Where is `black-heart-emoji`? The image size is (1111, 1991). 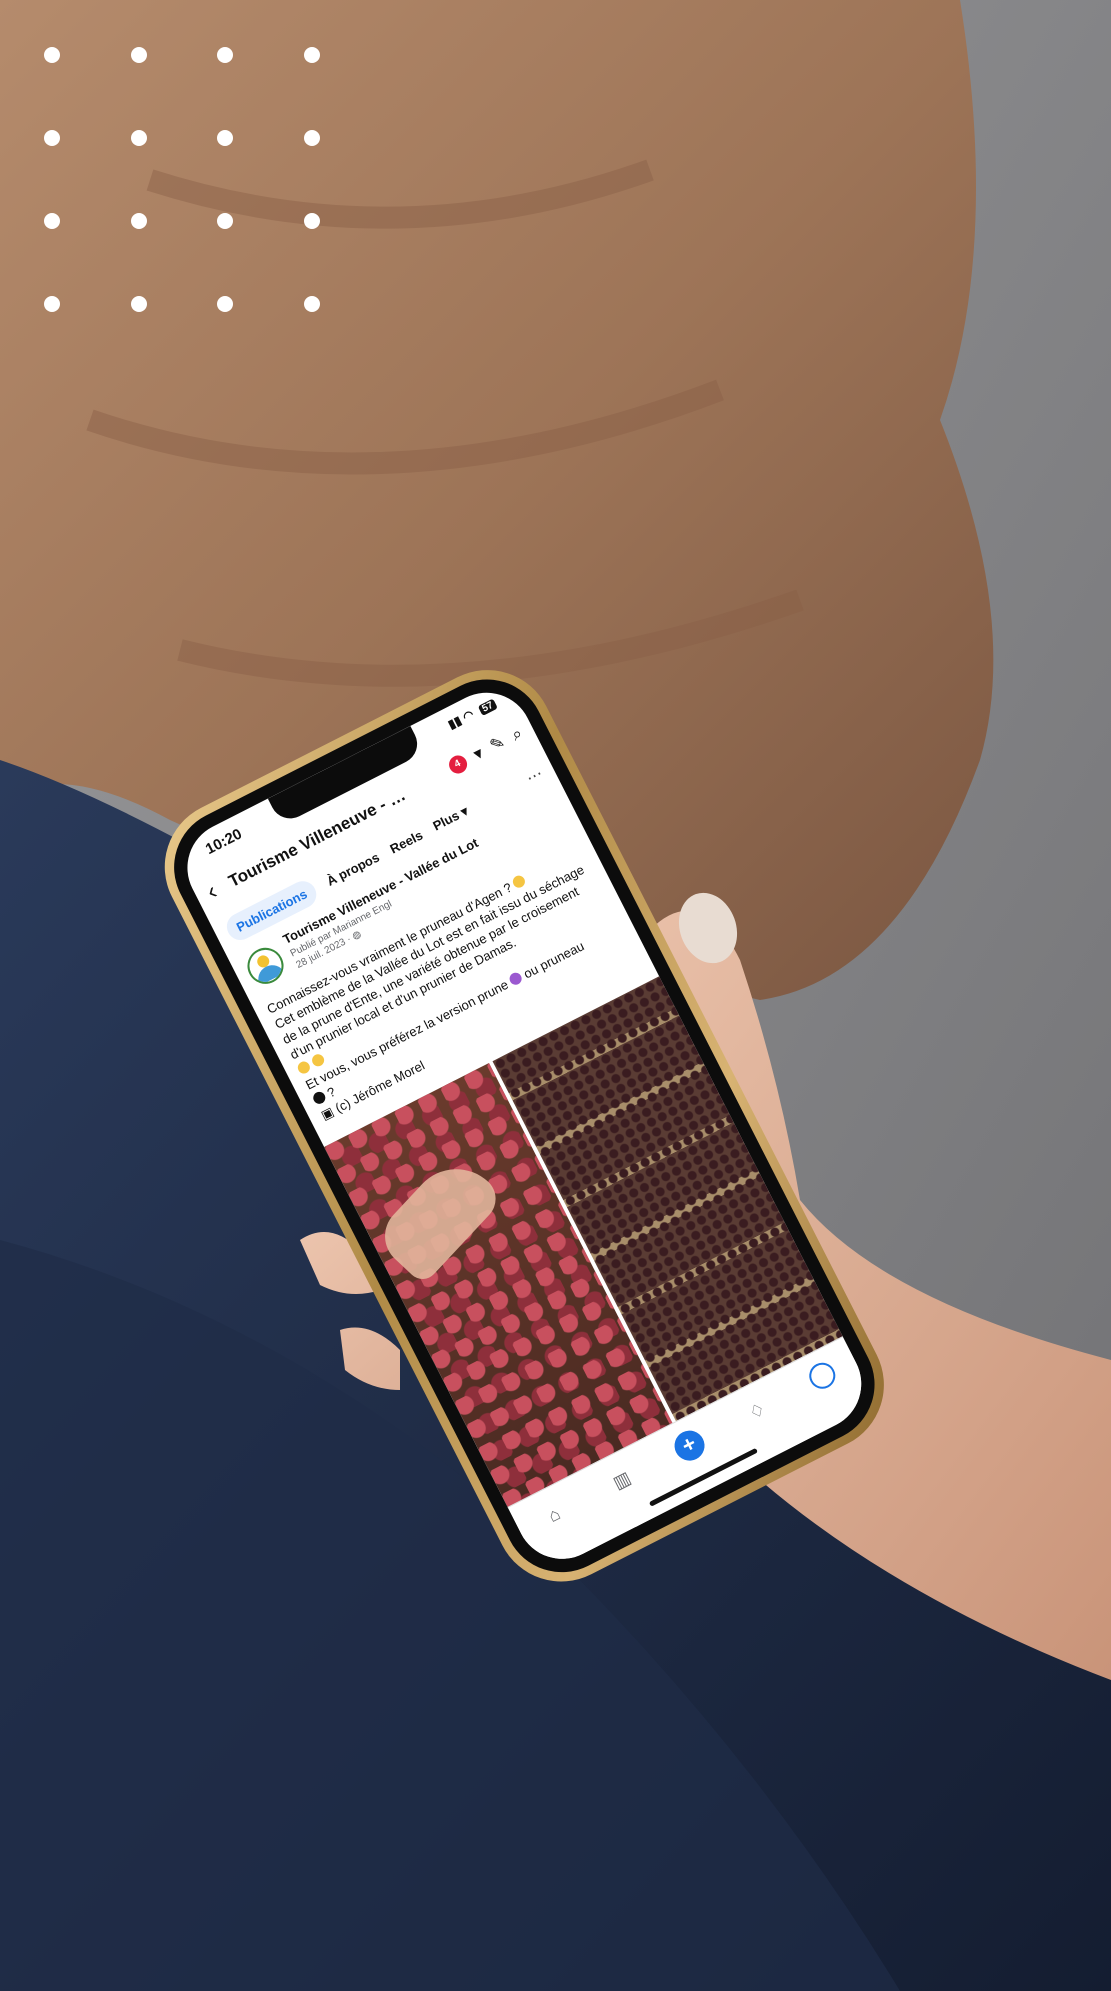
black-heart-emoji is located at coordinates (319, 1097).